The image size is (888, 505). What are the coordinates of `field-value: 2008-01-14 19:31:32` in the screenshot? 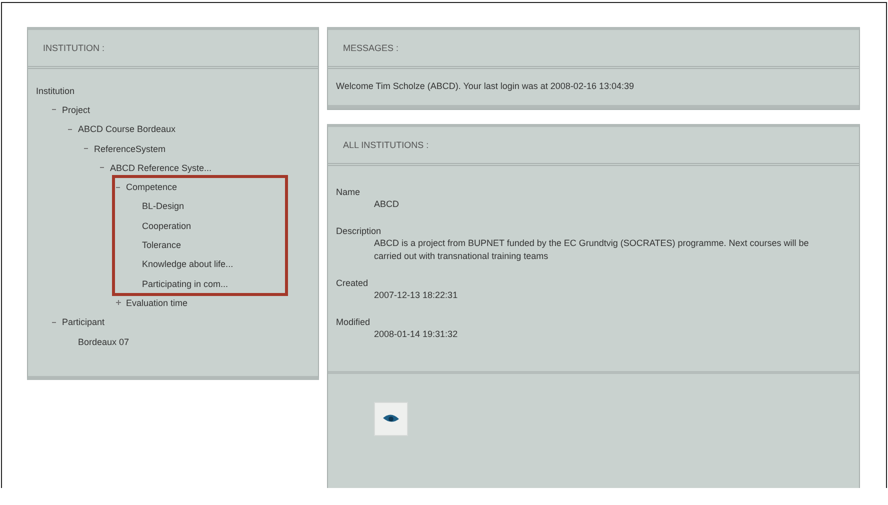 It's located at (416, 334).